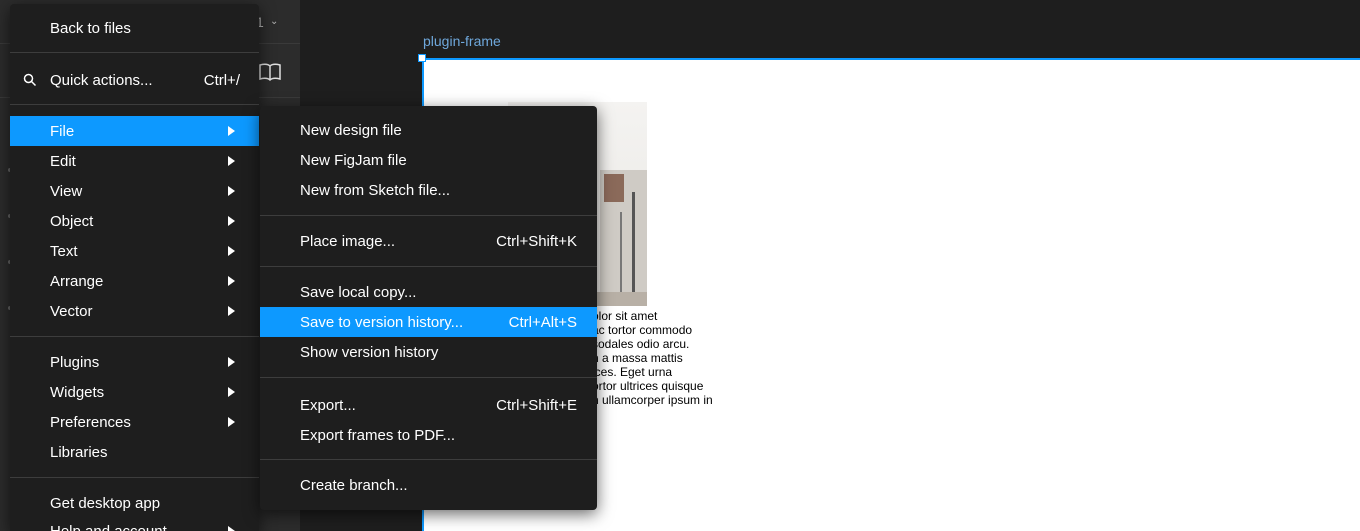  I want to click on menu-item-label: Vector, so click(71, 311).